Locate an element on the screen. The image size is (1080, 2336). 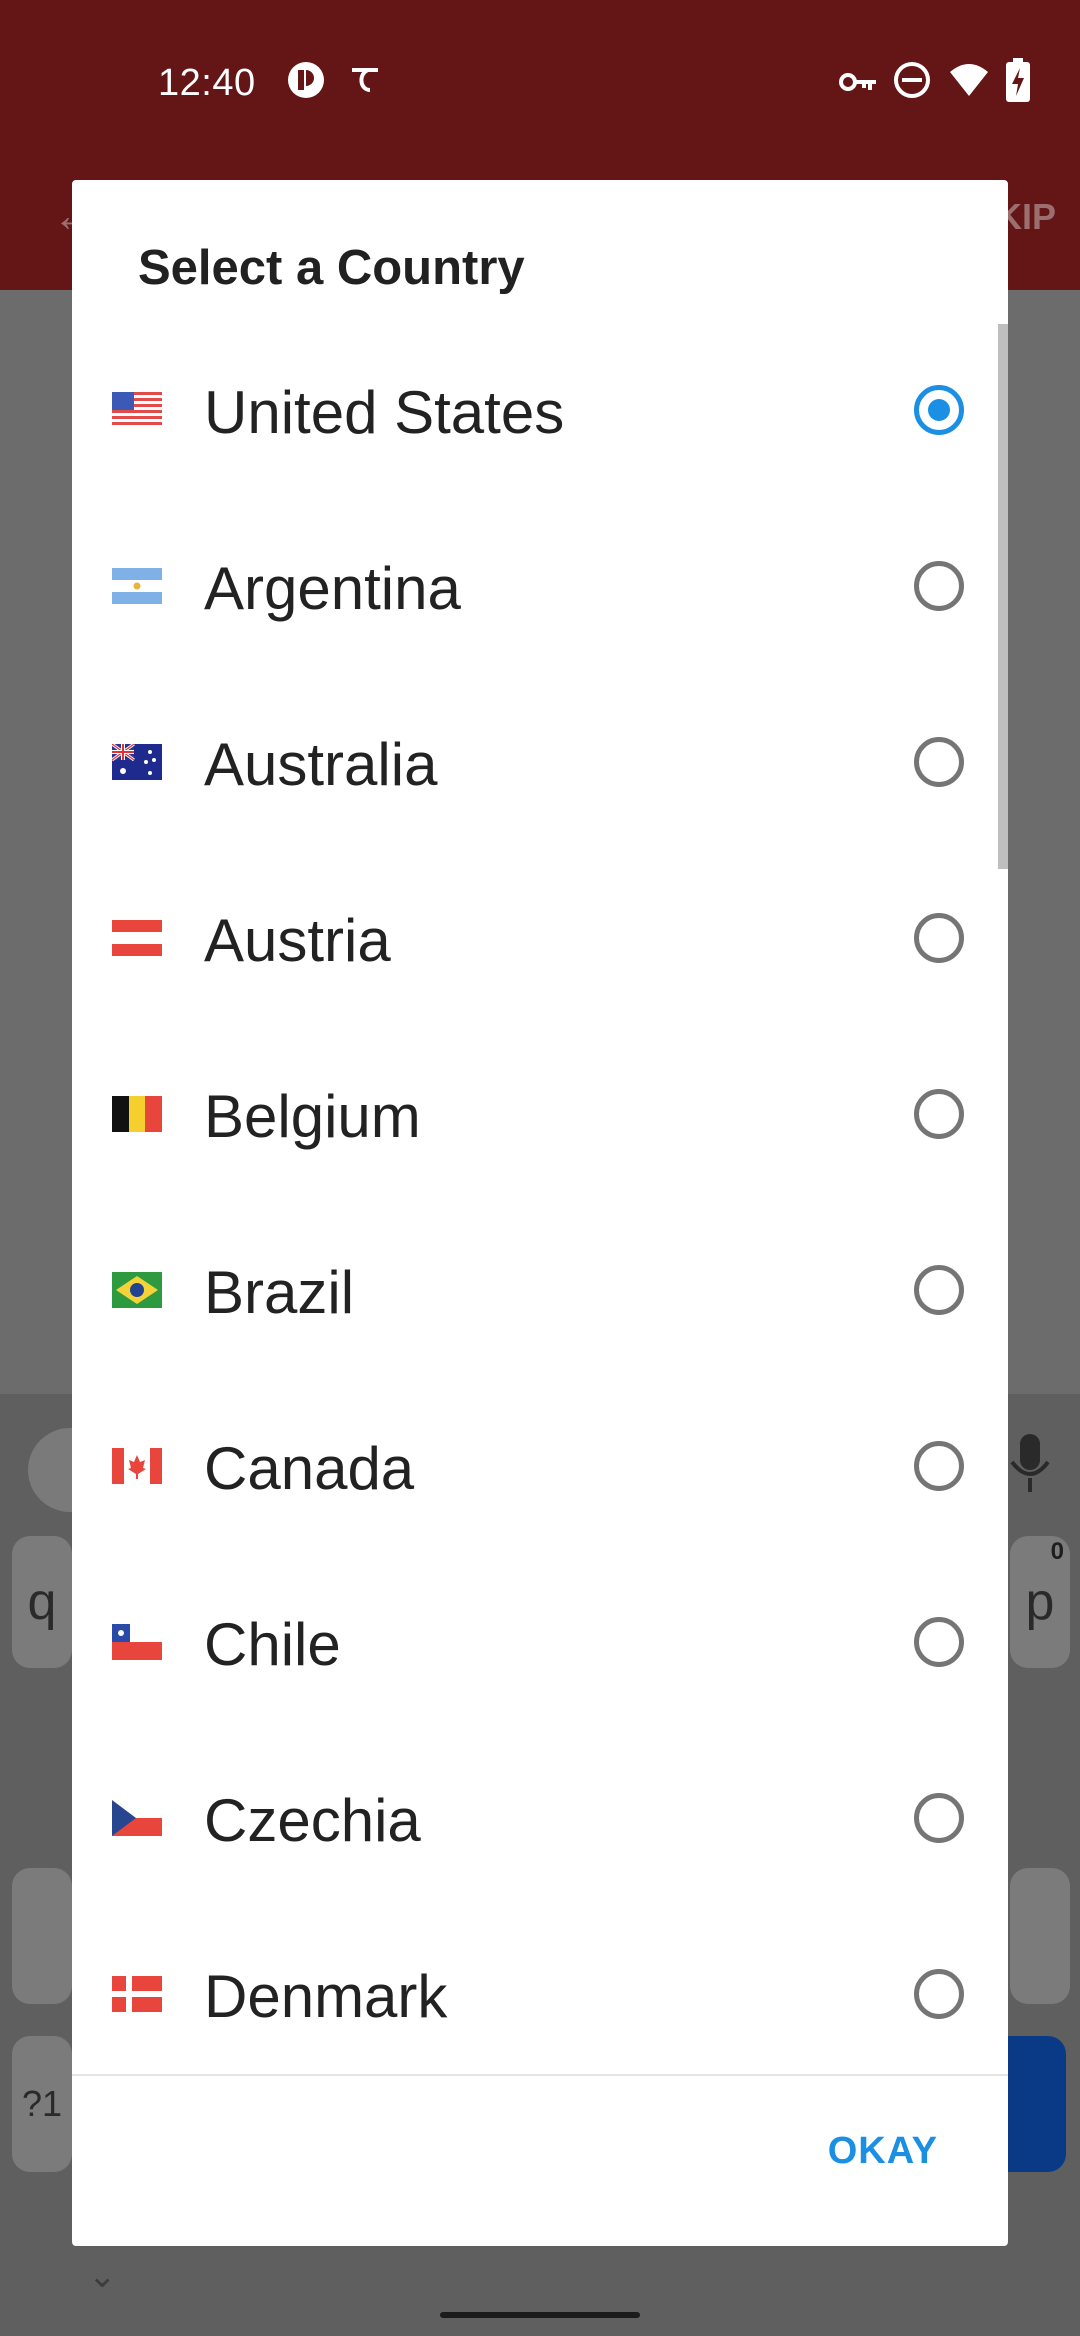
country-name: United States is located at coordinates (384, 412).